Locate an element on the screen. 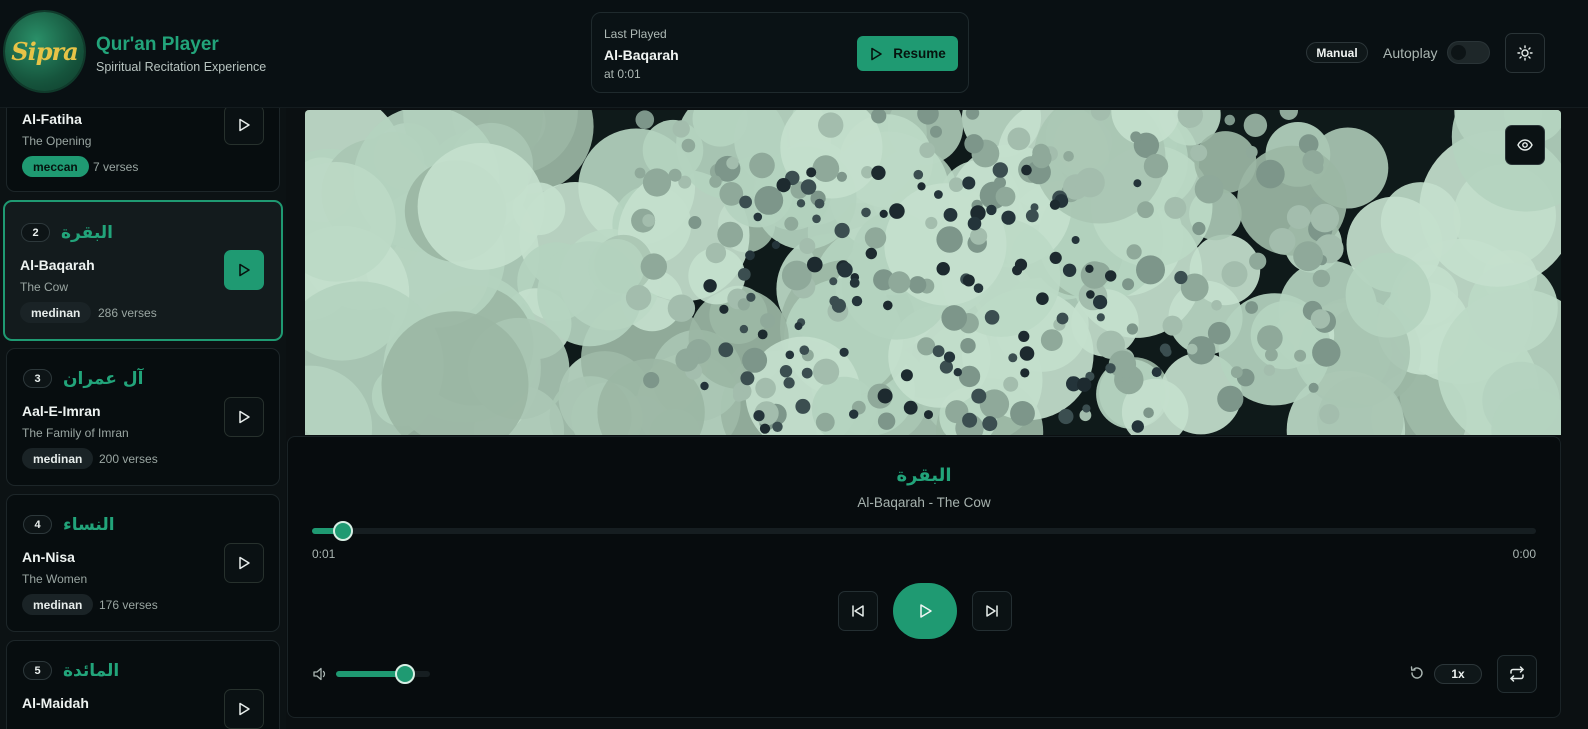 The width and height of the screenshot is (1588, 729). surah-translation: The Opening is located at coordinates (57, 141).